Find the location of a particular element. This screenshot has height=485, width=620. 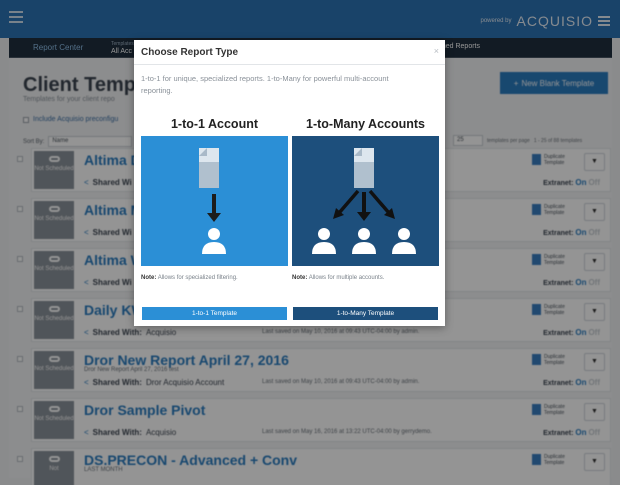

one-to-many-template-button: 1-to-Many Template is located at coordinates (365, 313).